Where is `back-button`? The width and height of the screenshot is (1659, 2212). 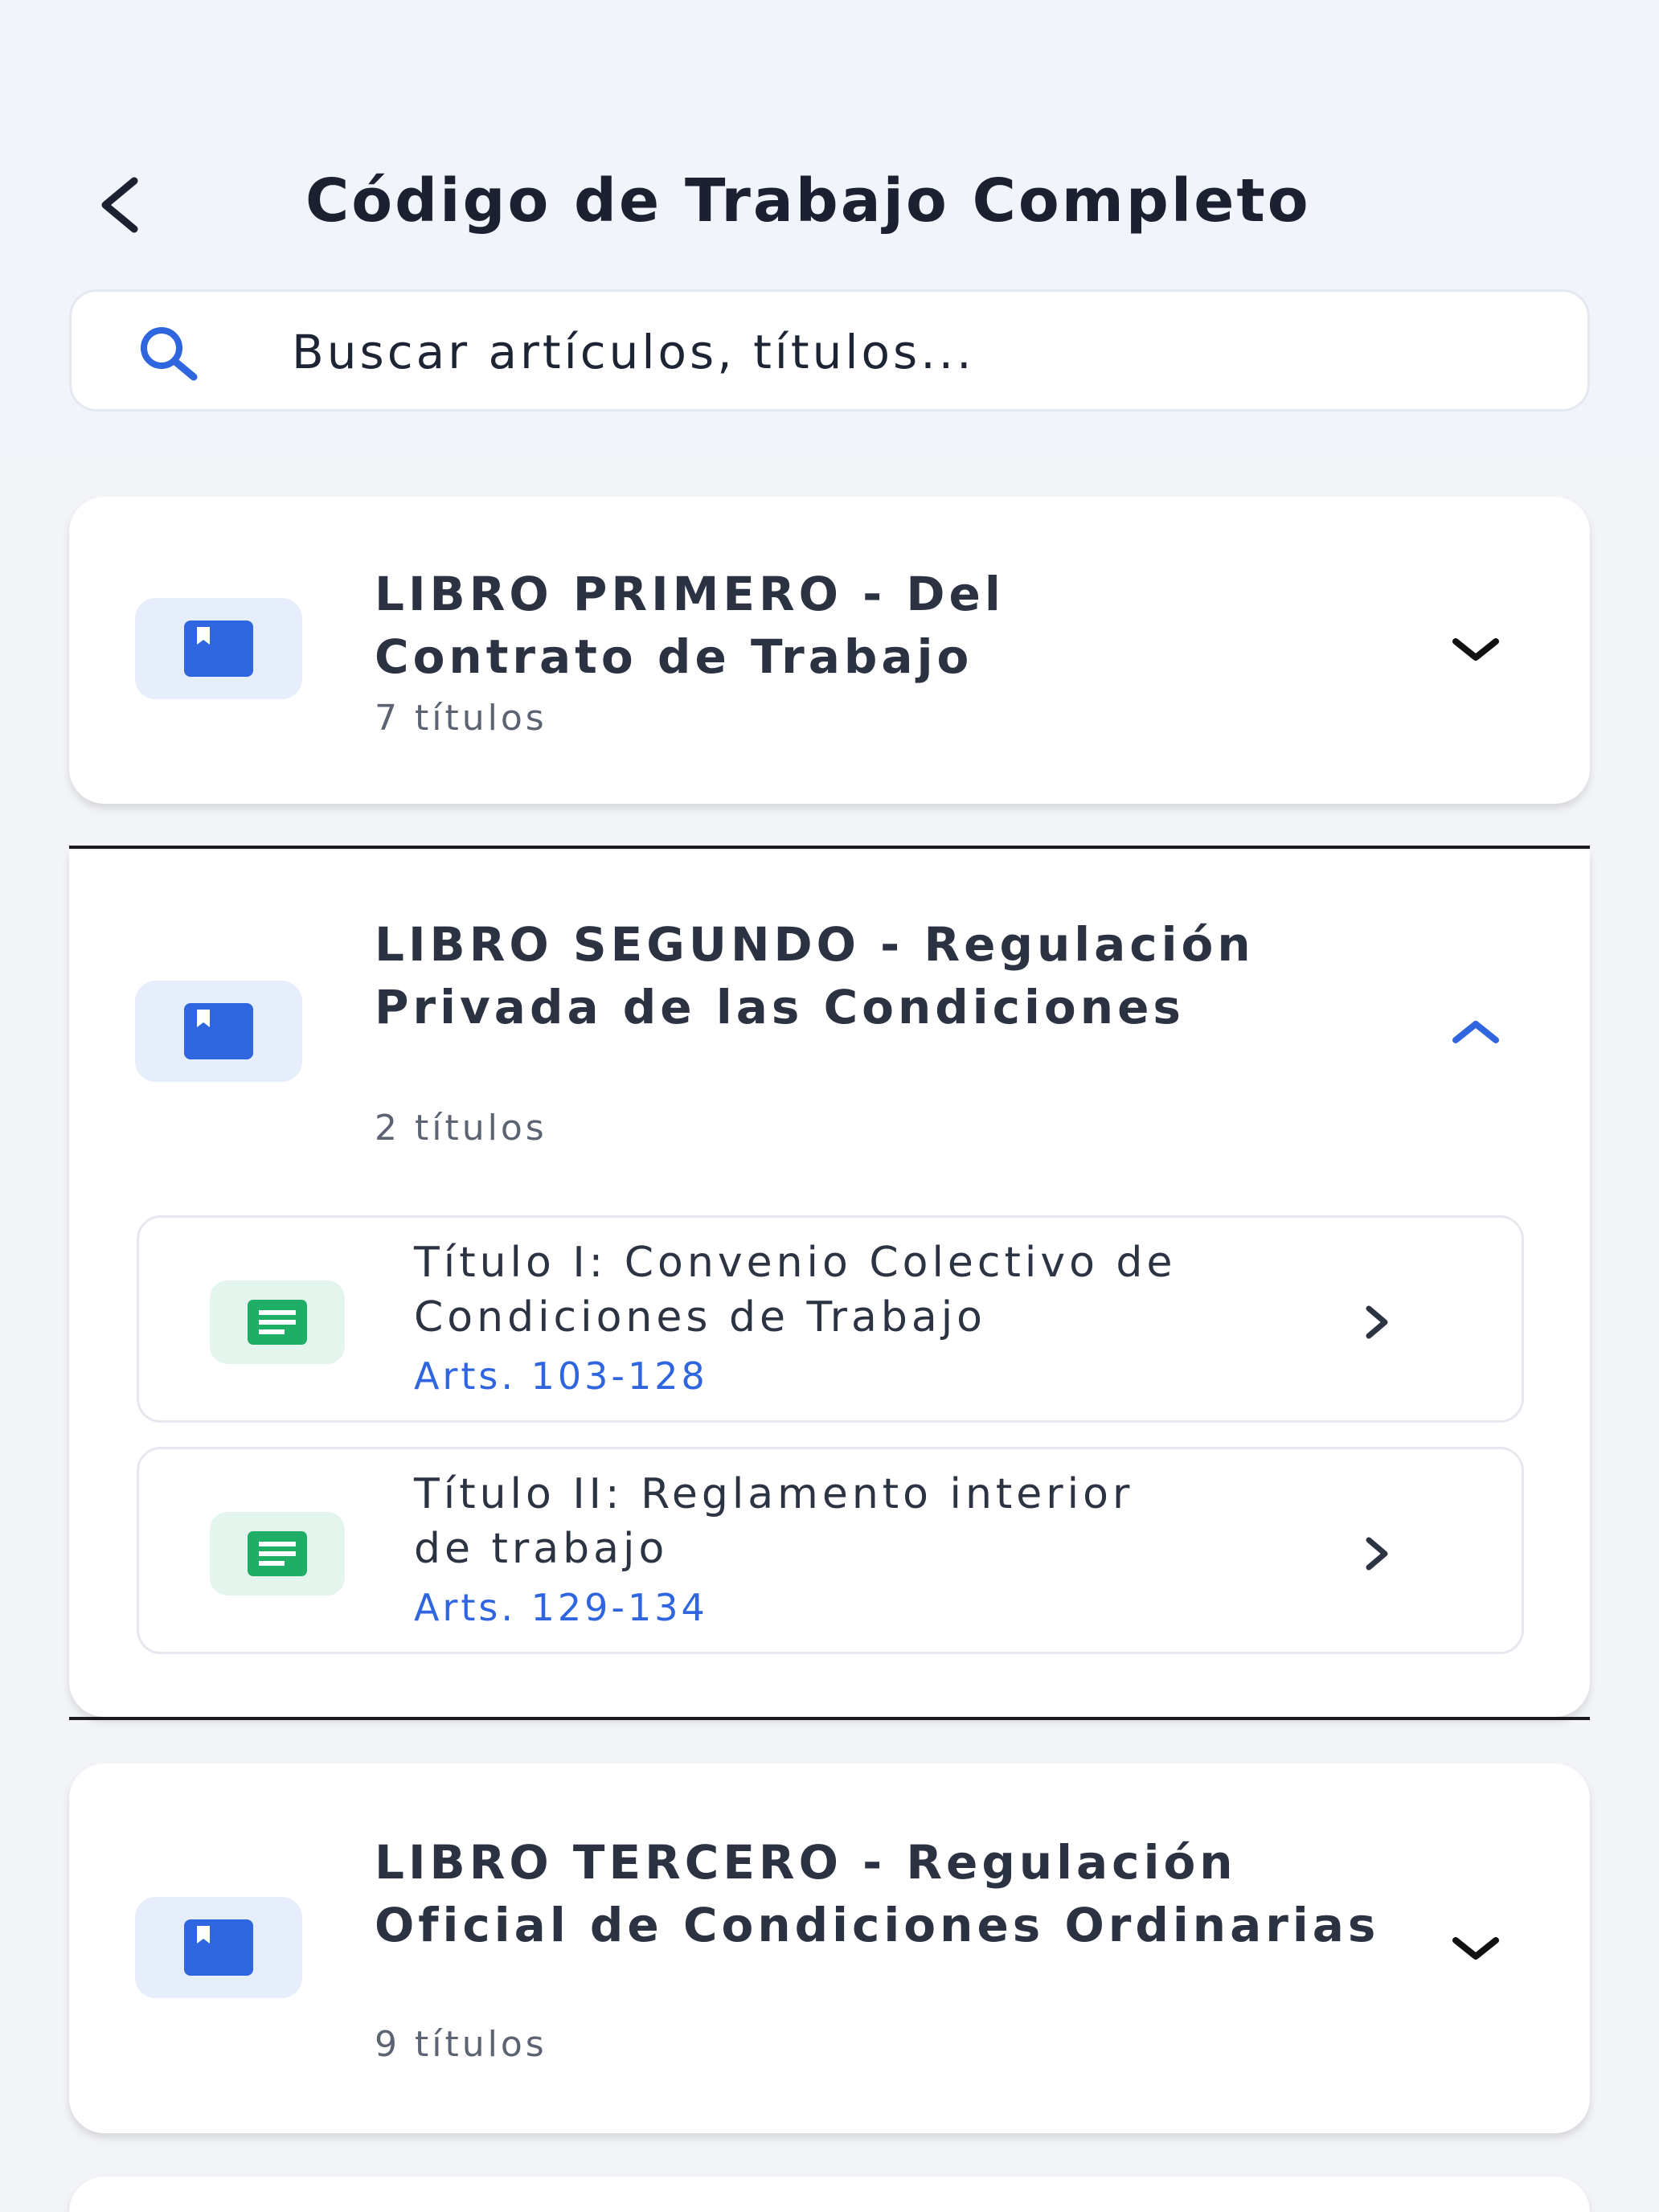 back-button is located at coordinates (120, 205).